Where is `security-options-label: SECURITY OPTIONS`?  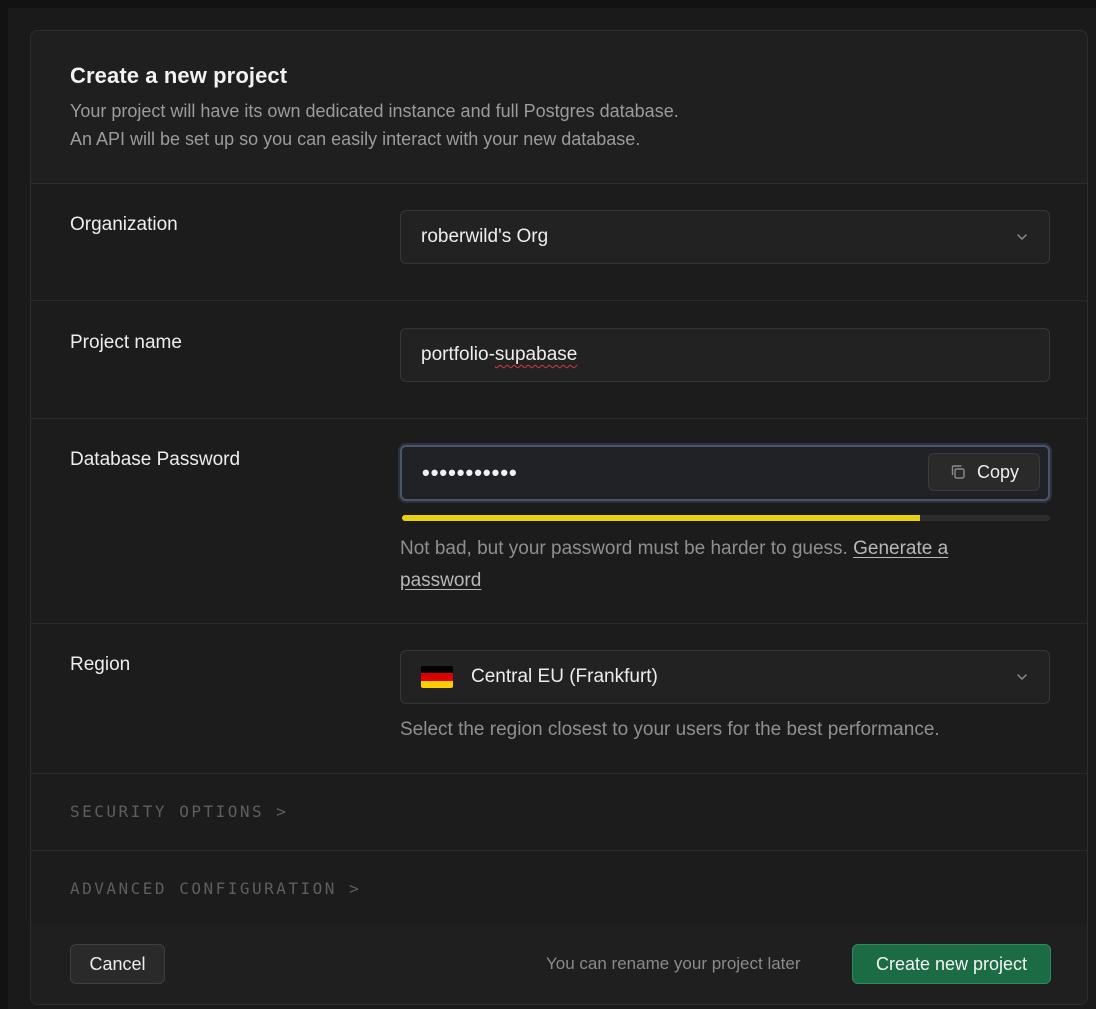
security-options-label: SECURITY OPTIONS is located at coordinates (167, 811).